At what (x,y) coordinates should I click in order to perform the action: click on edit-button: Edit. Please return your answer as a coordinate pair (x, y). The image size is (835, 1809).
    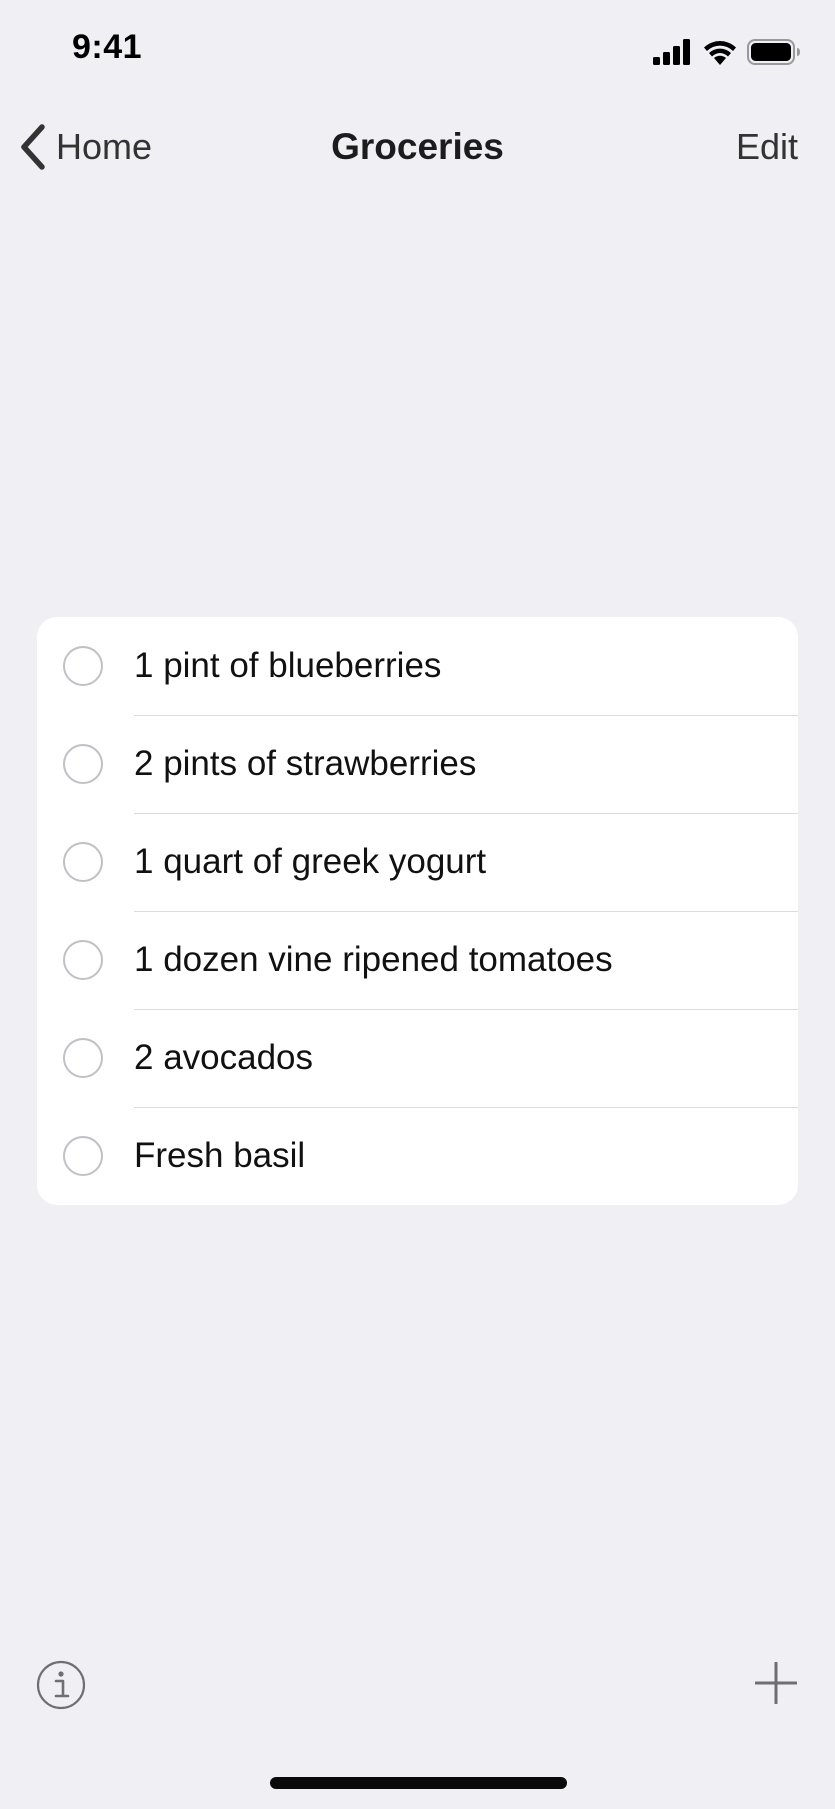
    Looking at the image, I should click on (767, 147).